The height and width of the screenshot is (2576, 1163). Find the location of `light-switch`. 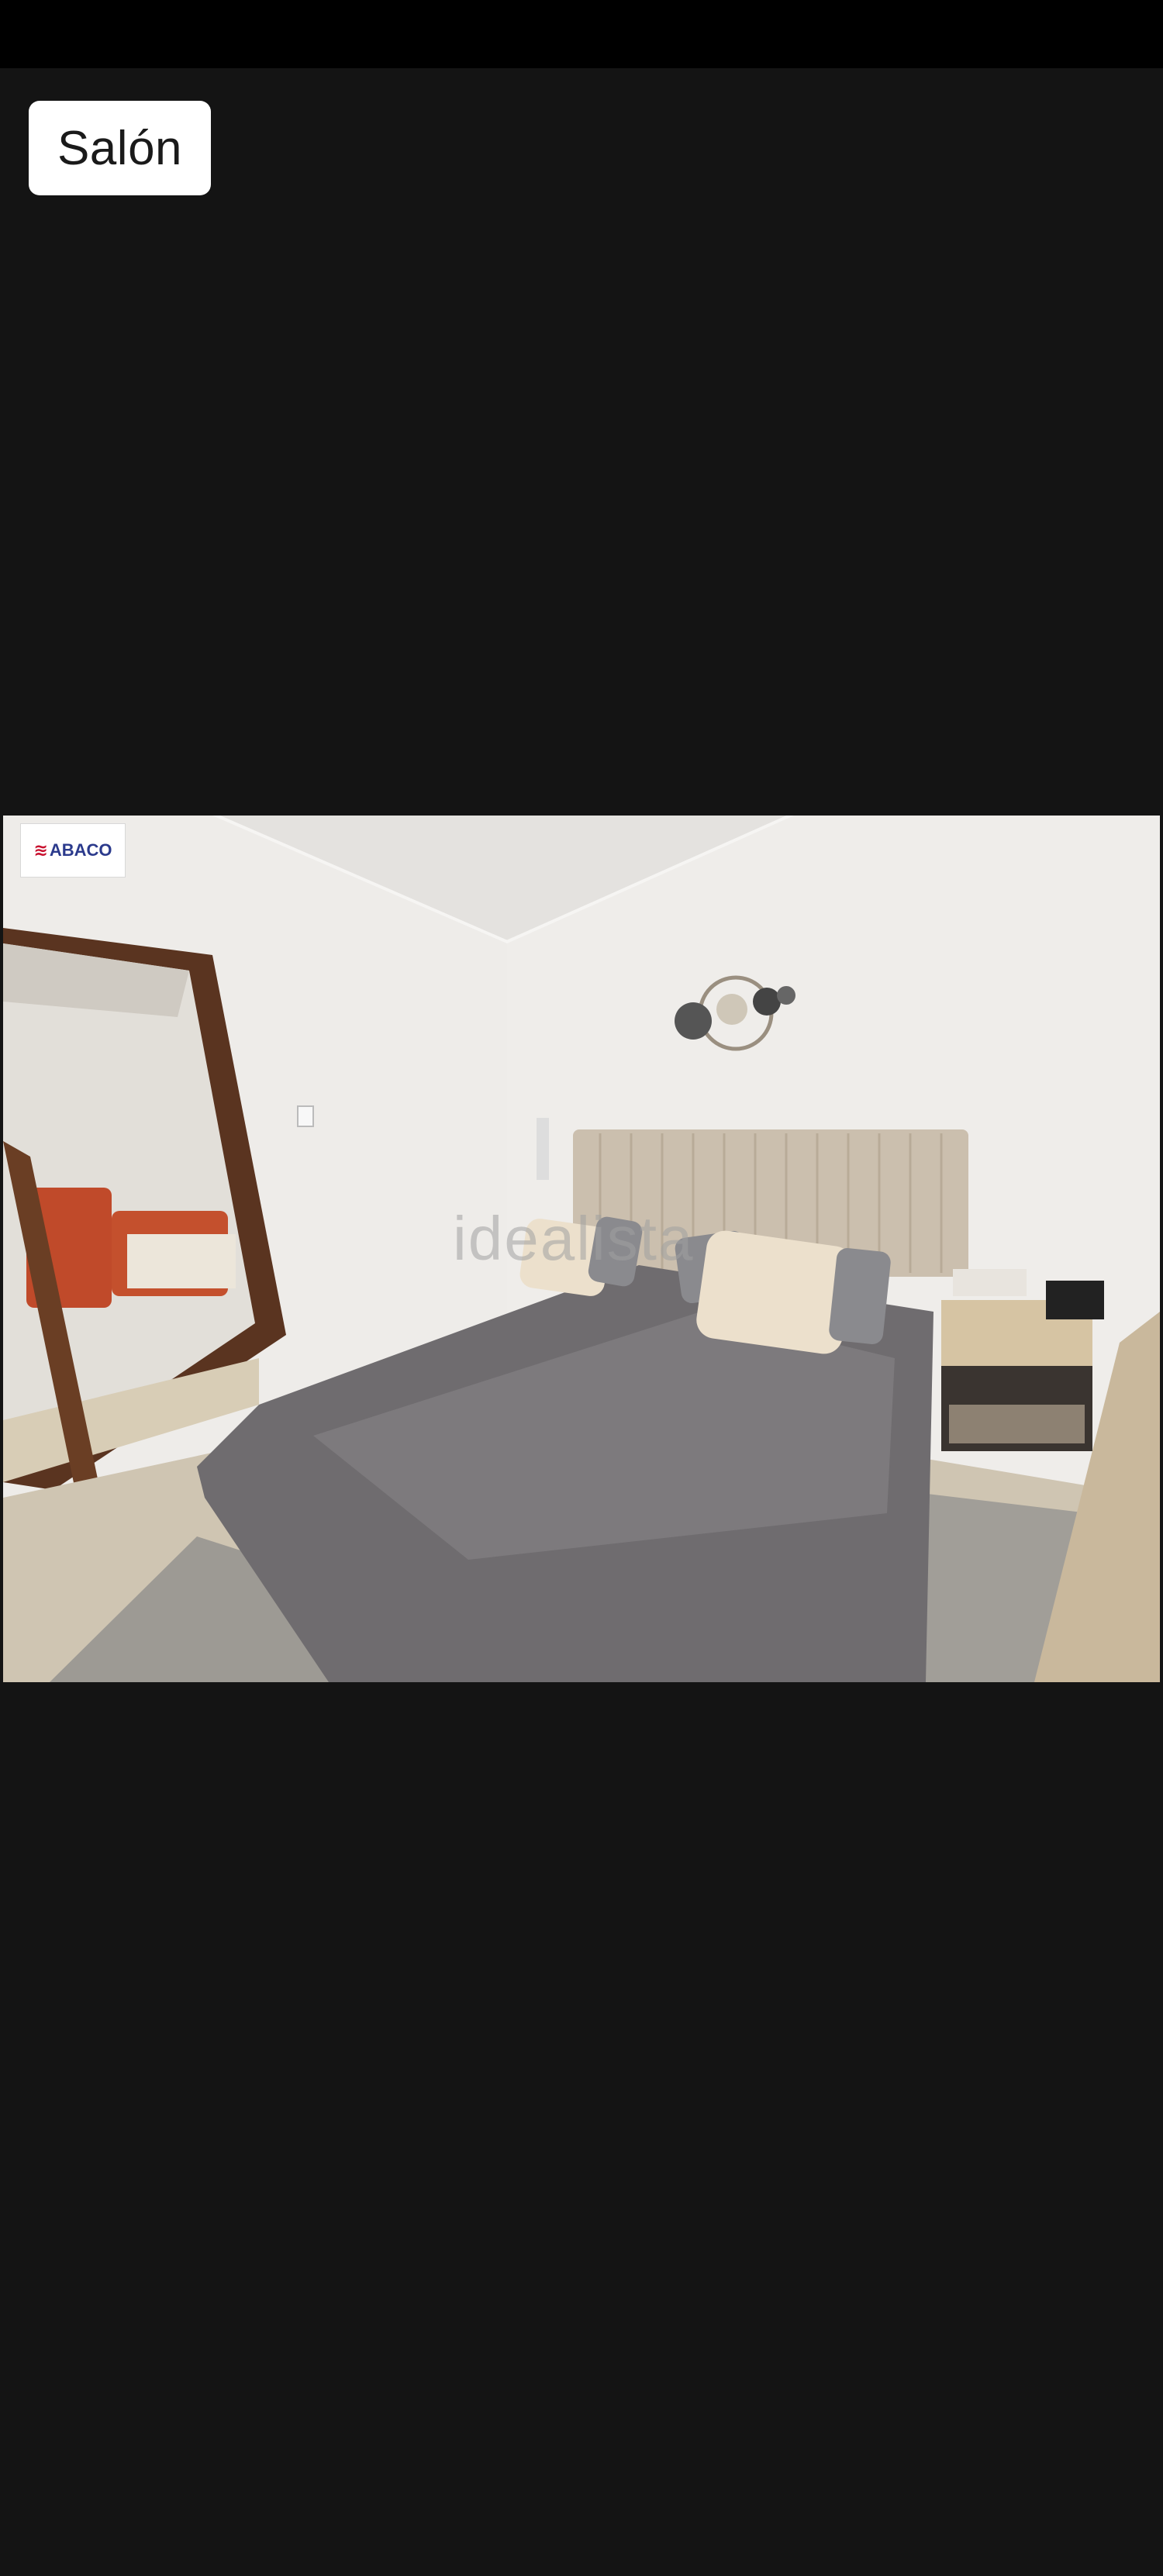

light-switch is located at coordinates (306, 1116).